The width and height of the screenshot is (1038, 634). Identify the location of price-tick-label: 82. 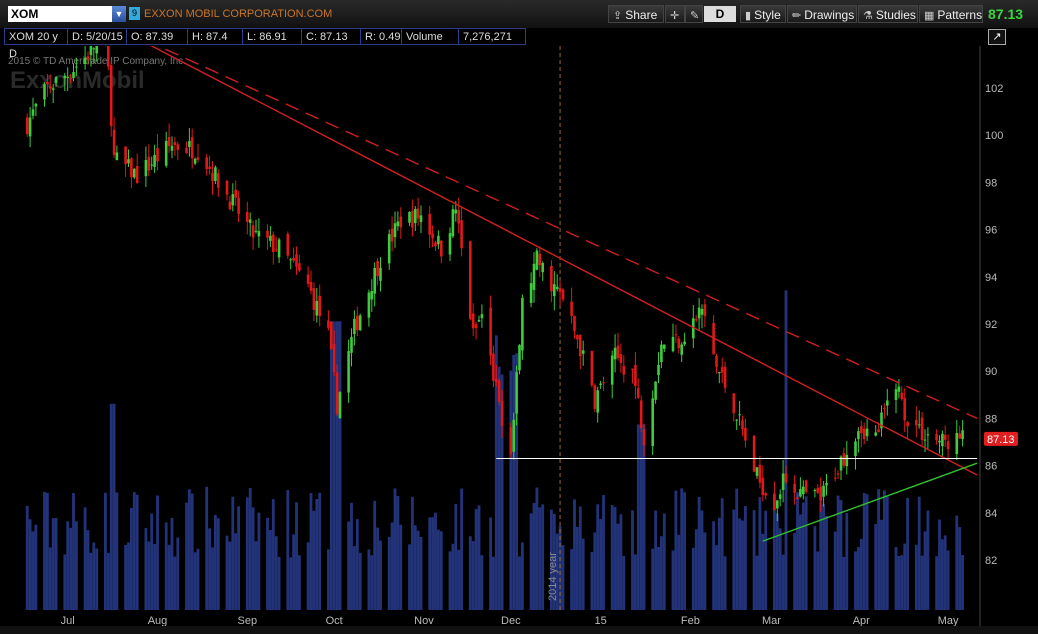
(991, 561).